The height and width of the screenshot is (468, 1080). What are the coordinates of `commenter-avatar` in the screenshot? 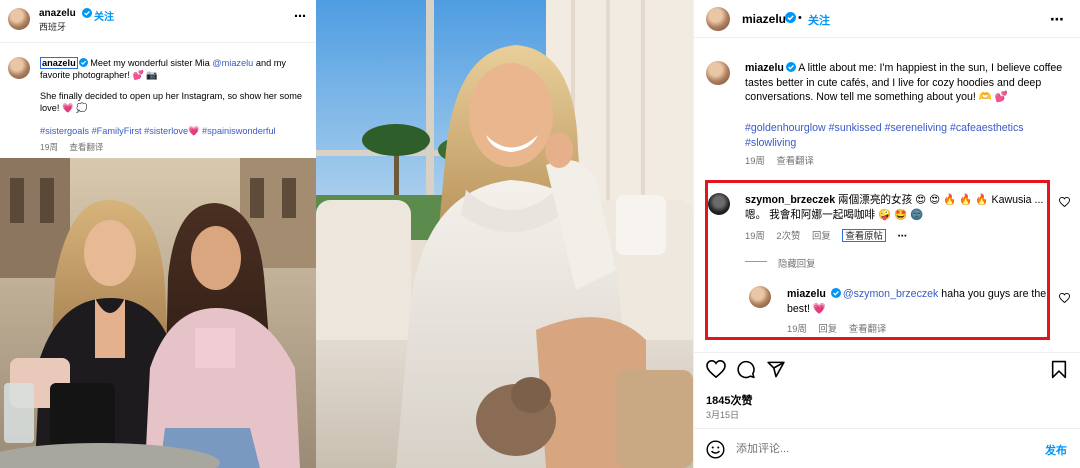 It's located at (719, 204).